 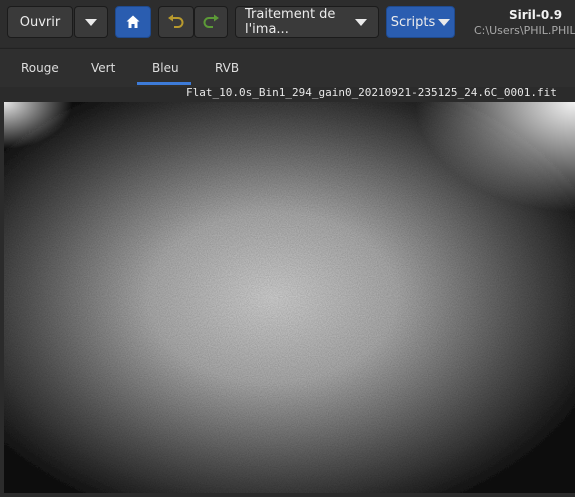 What do you see at coordinates (165, 68) in the screenshot?
I see `tab-blue: Bleu` at bounding box center [165, 68].